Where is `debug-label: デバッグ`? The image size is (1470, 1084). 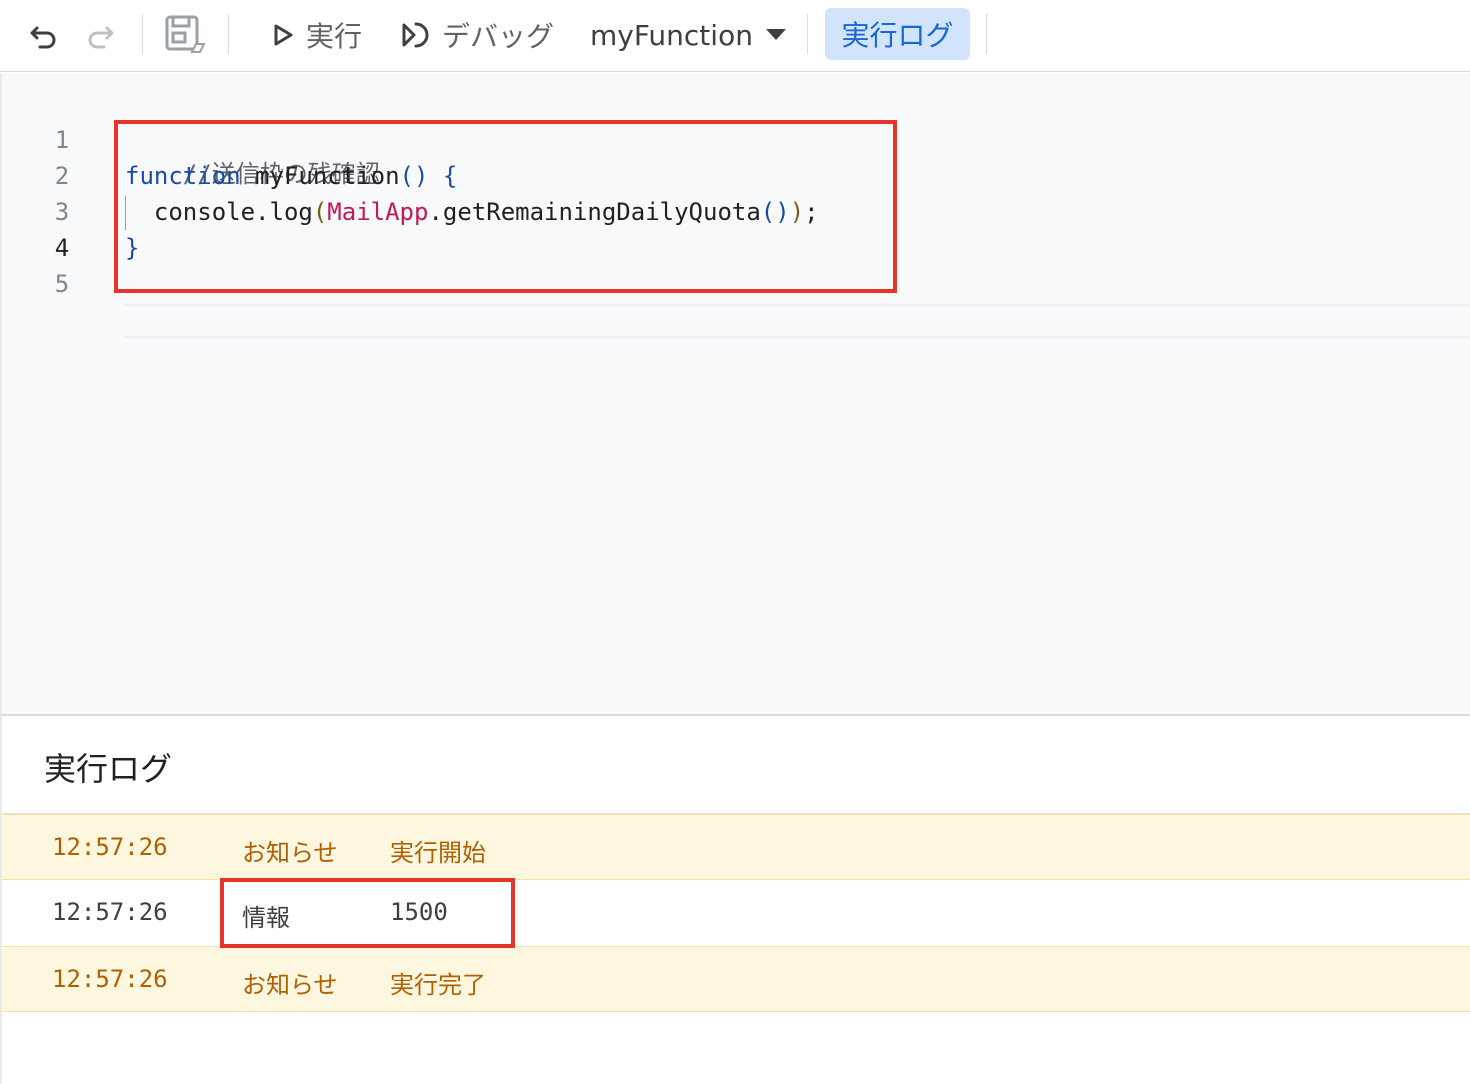
debug-label: デバッグ is located at coordinates (498, 36).